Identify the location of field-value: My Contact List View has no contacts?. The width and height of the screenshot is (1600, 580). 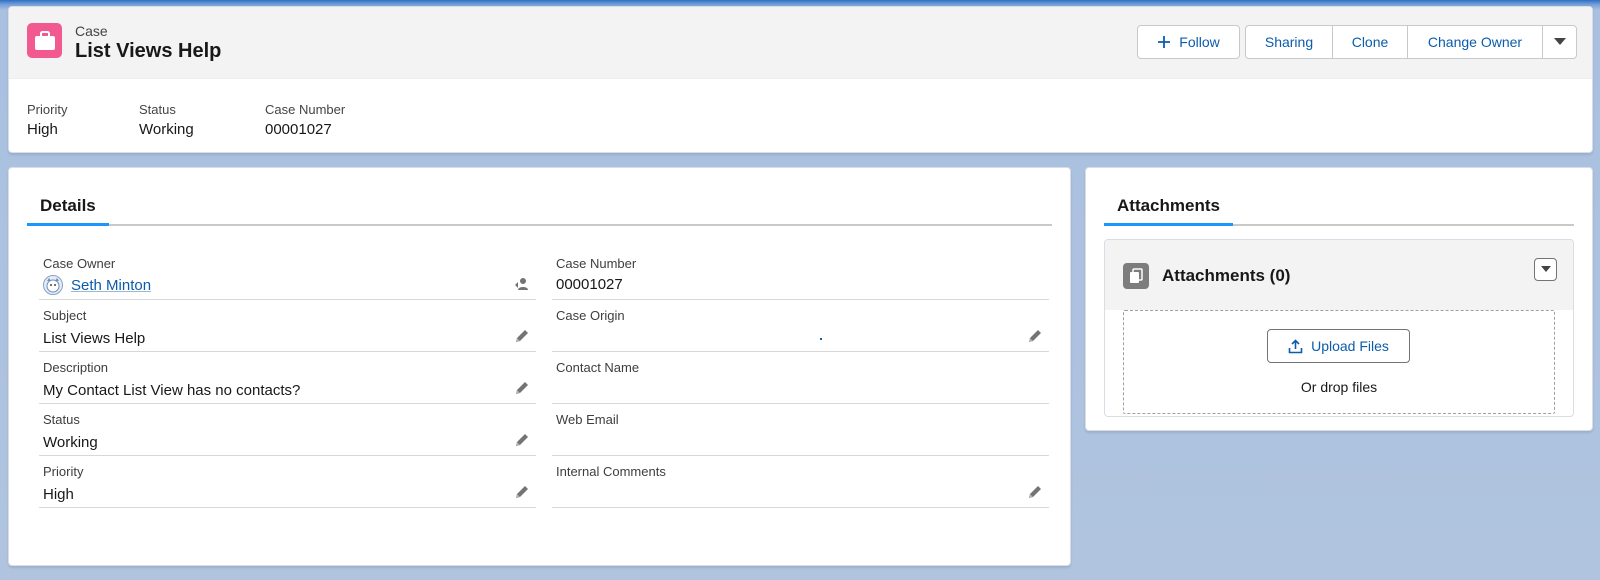
(172, 390).